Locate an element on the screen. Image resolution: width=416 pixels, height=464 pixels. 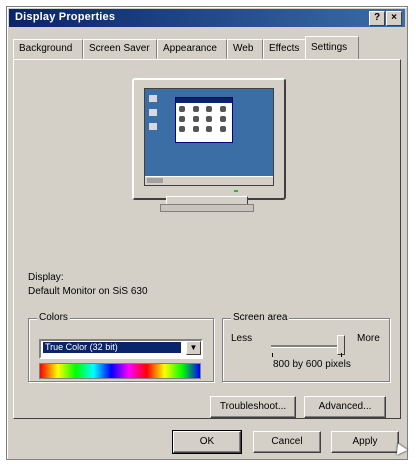
tab-background: Background is located at coordinates (48, 49).